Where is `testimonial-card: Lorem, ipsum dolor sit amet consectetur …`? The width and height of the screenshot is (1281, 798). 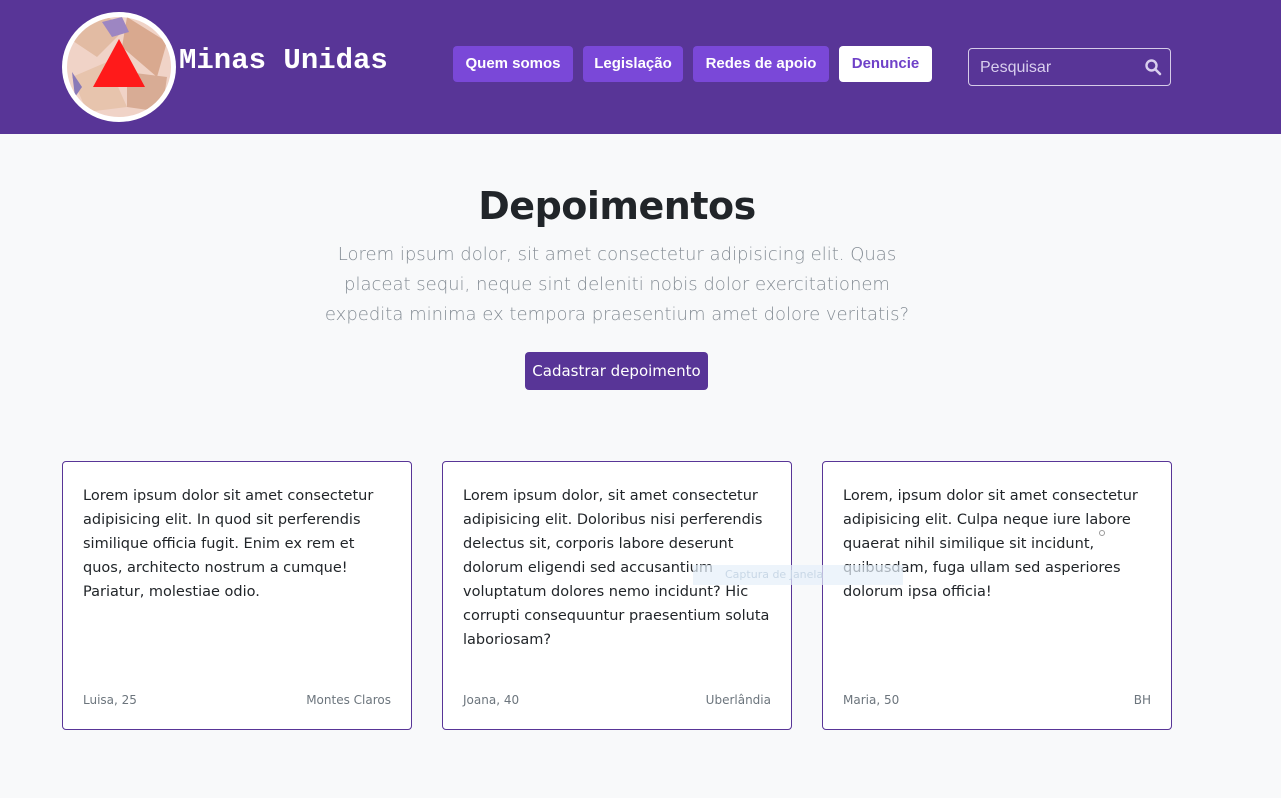 testimonial-card: Lorem, ipsum dolor sit amet consectetur … is located at coordinates (997, 595).